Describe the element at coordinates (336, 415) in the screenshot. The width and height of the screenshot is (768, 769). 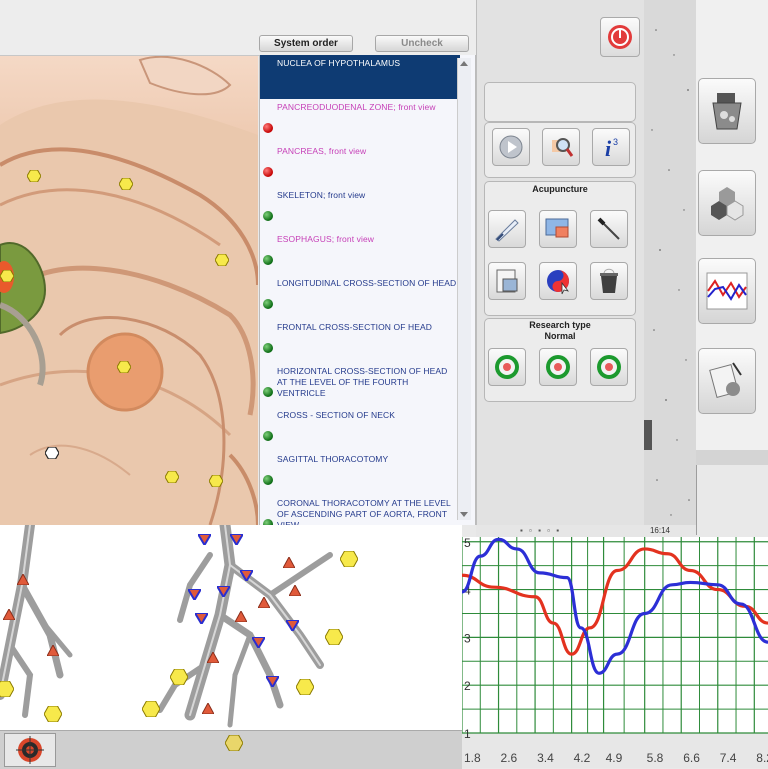
I see `list-item-label: CROSS - SECTION OF NECK` at that location.